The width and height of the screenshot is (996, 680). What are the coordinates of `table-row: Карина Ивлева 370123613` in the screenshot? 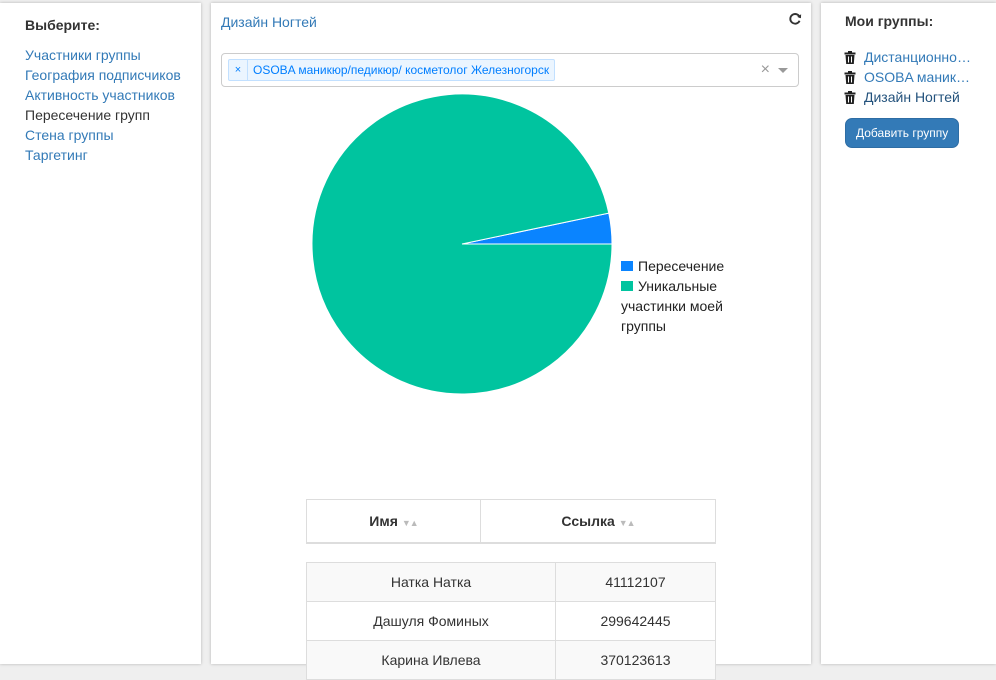 It's located at (511, 660).